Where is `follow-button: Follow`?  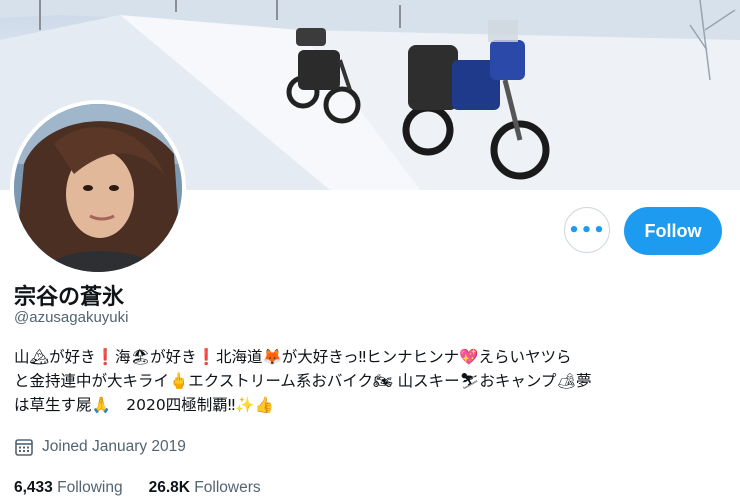
follow-button: Follow is located at coordinates (673, 231).